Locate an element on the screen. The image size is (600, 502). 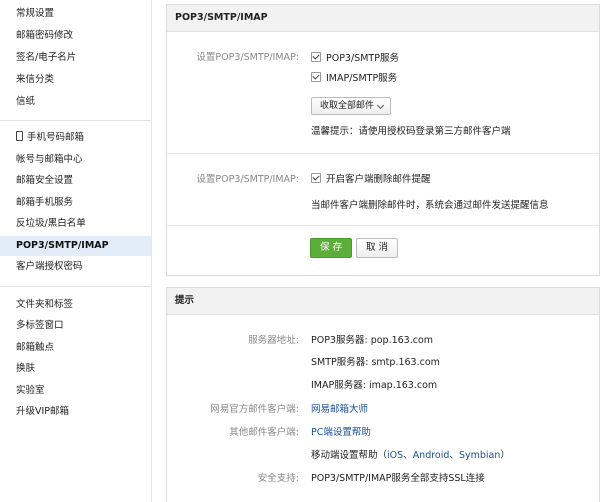
sidebar-item-client-auth-code: 客户端授权密码 is located at coordinates (81, 267).